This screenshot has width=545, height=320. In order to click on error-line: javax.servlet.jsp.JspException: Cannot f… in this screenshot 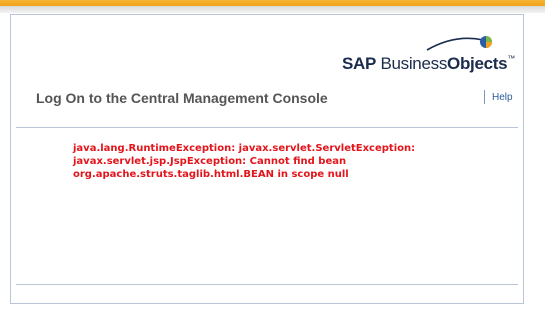, I will do `click(210, 161)`.